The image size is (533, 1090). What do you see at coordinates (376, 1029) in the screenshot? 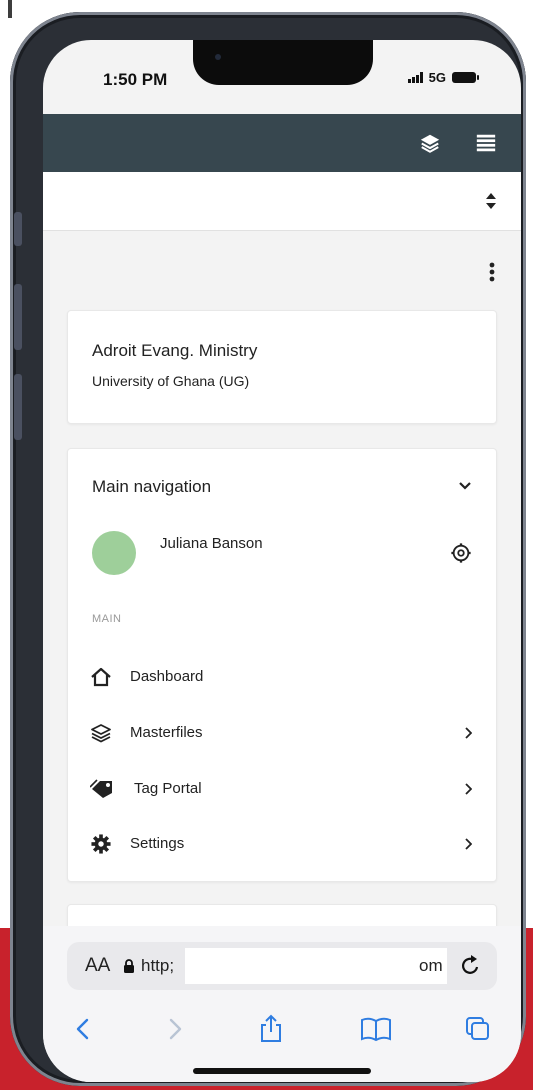
I see `bookmarks-icon` at bounding box center [376, 1029].